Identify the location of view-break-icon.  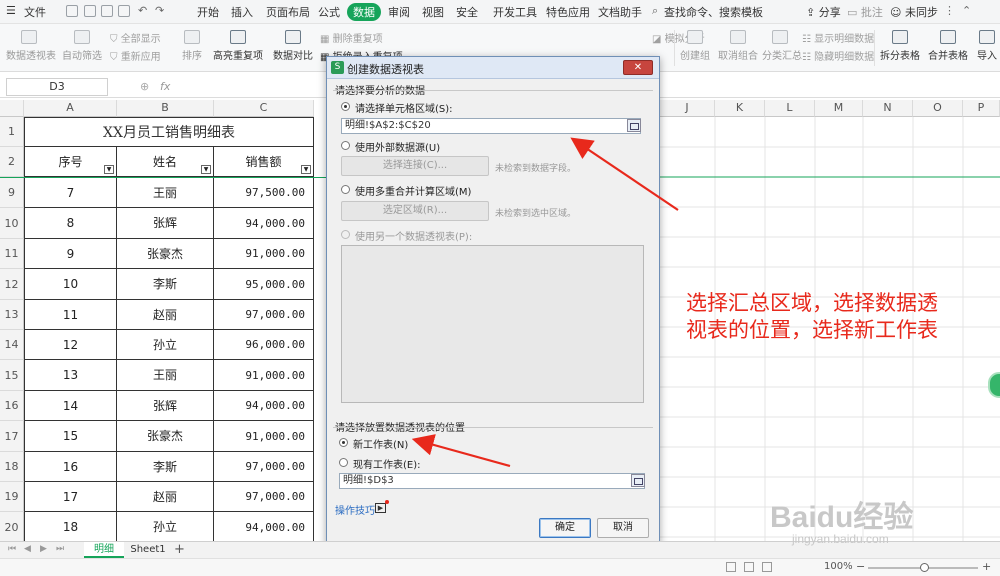
(767, 567).